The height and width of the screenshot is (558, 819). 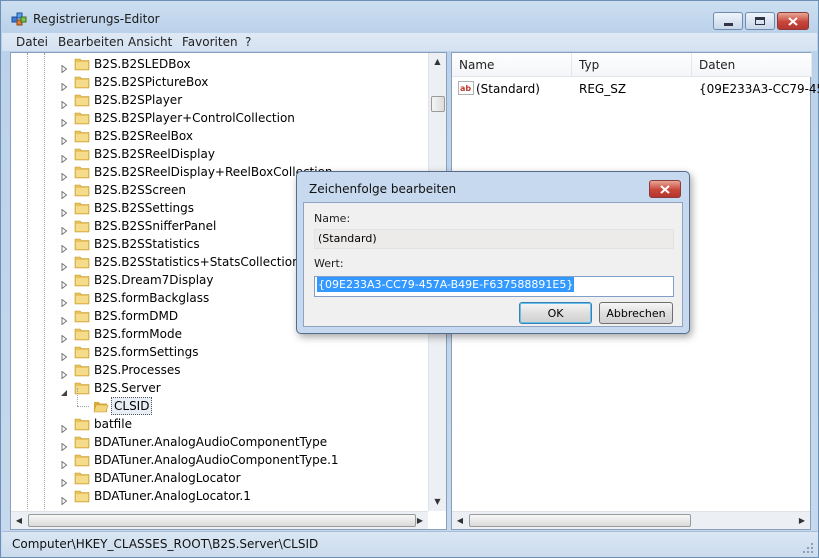 I want to click on tree-item: B2S.B2SReelDisplay, so click(x=218, y=154).